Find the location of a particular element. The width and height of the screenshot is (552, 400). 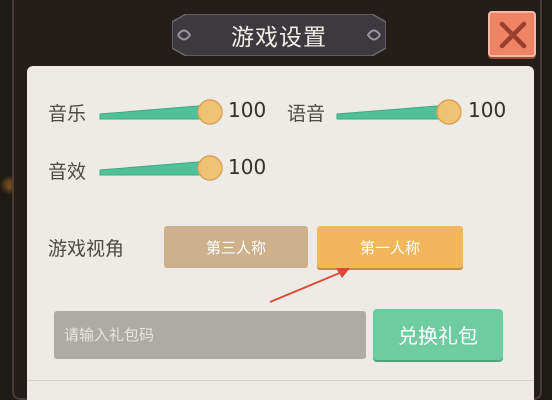

sfx-slider is located at coordinates (162, 168).